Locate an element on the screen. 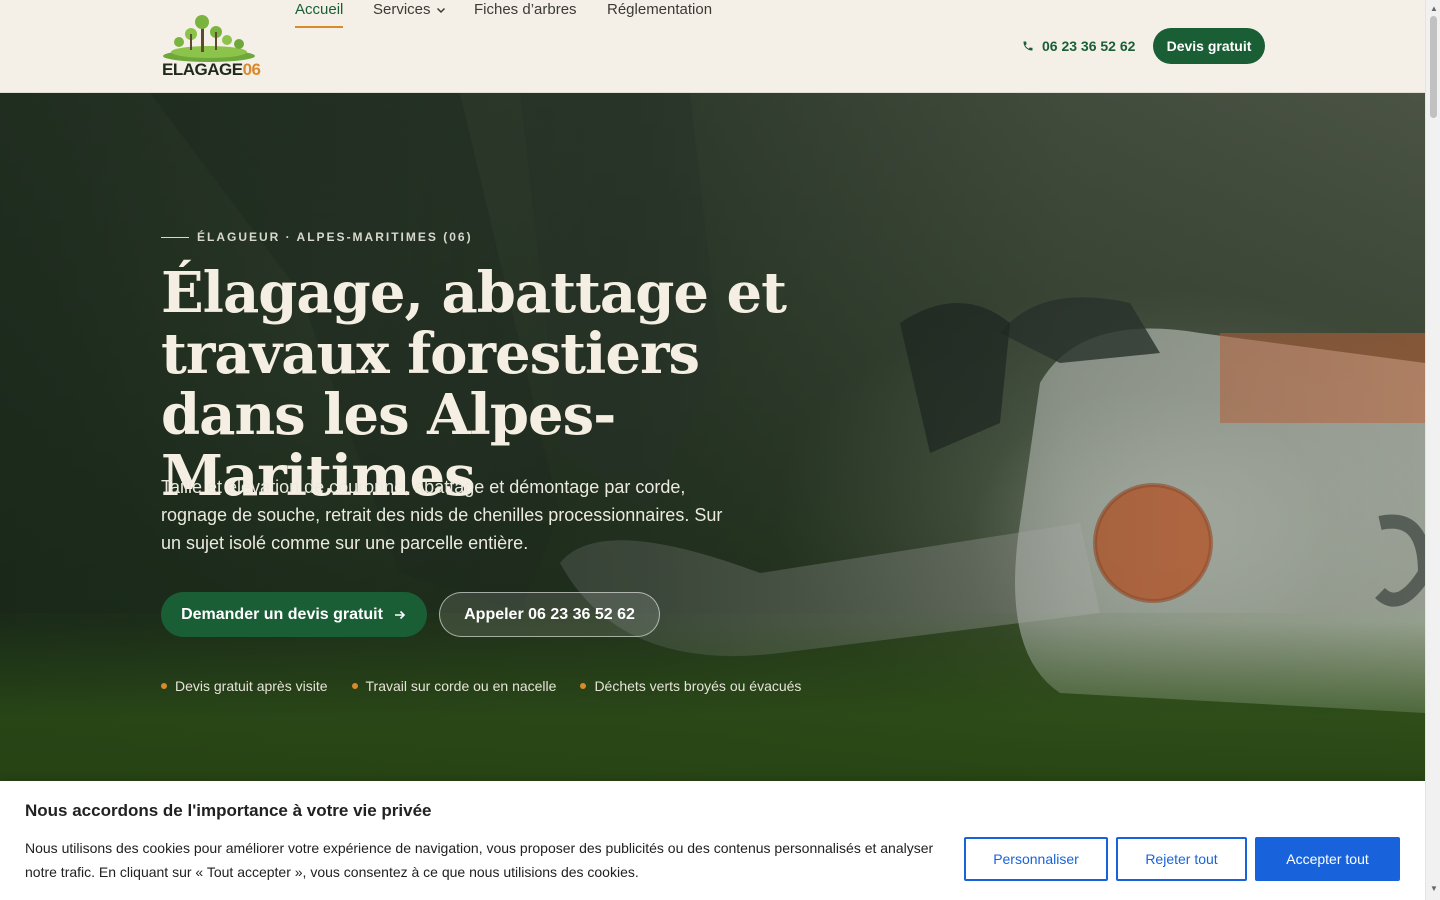 This screenshot has height=900, width=1440. bullet-text: Devis gratuit après visite is located at coordinates (251, 686).